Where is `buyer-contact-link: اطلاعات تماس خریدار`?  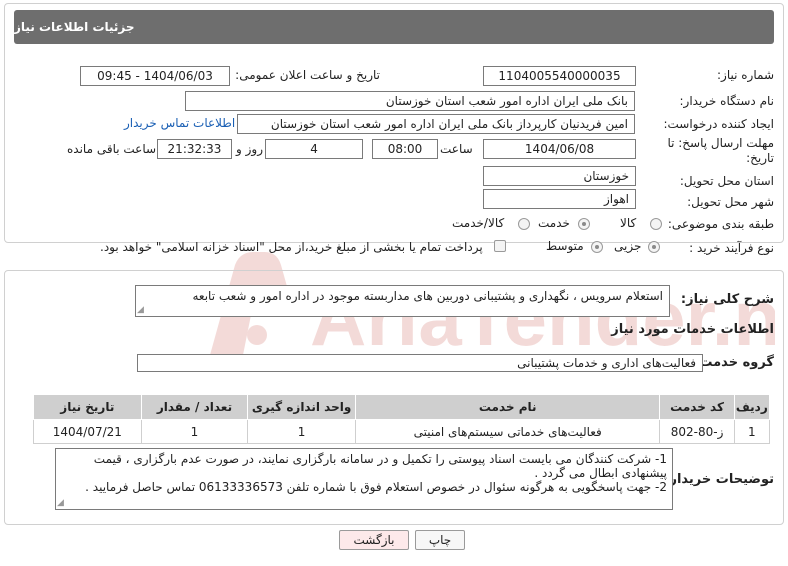
buyer-contact-link: اطلاعات تماس خریدار is located at coordinates (179, 123).